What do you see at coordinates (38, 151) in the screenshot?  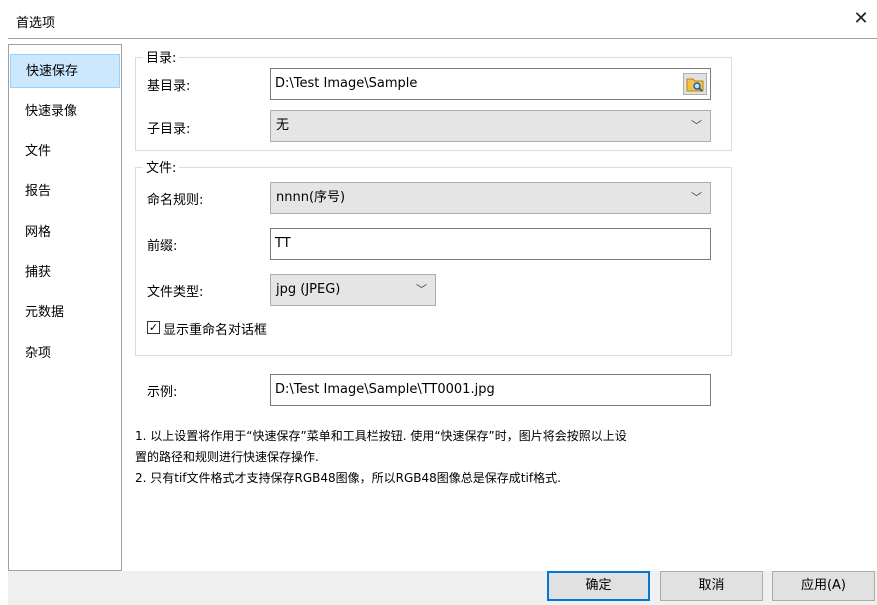 I see `sidebar-item-label: 文件` at bounding box center [38, 151].